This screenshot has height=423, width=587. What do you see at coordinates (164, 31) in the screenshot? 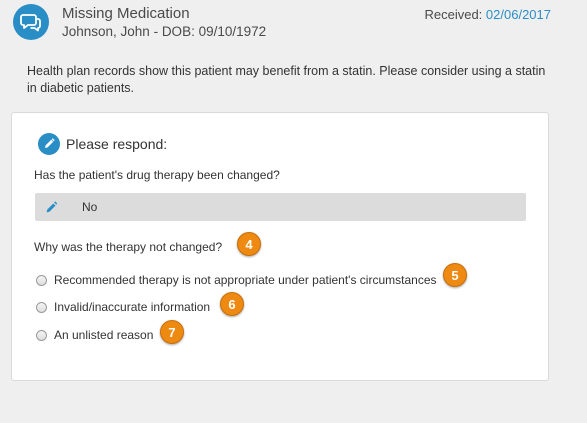
I see `patient-info: Johnson, John - DOB: 09/10/1972` at bounding box center [164, 31].